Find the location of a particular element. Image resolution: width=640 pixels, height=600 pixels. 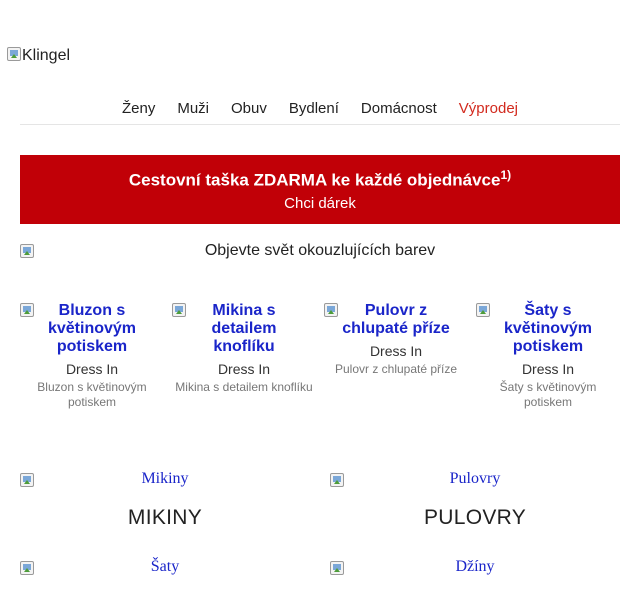

product-subtitle: Bluzon s květinovým potiskem is located at coordinates (92, 394).